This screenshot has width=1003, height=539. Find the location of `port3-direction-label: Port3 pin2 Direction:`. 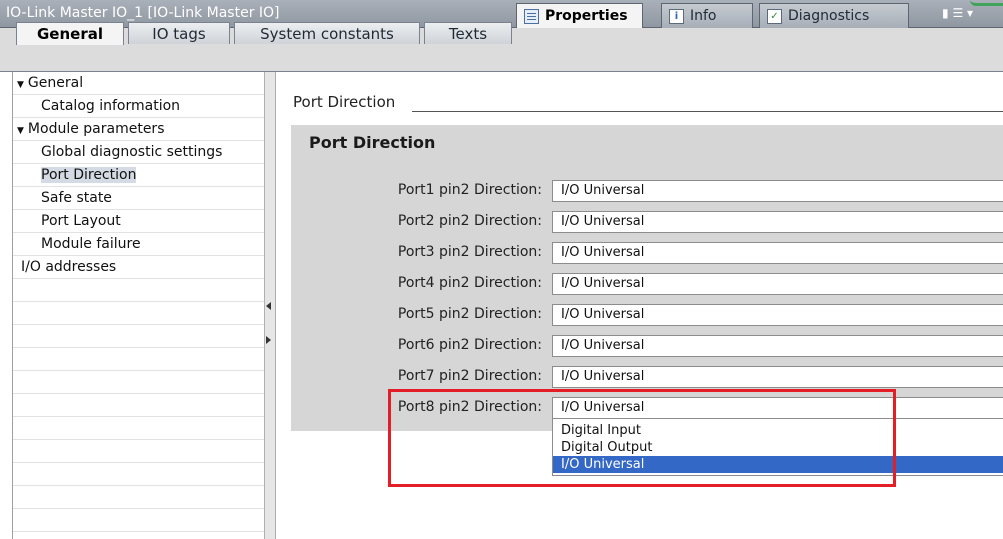

port3-direction-label: Port3 pin2 Direction: is located at coordinates (469, 252).